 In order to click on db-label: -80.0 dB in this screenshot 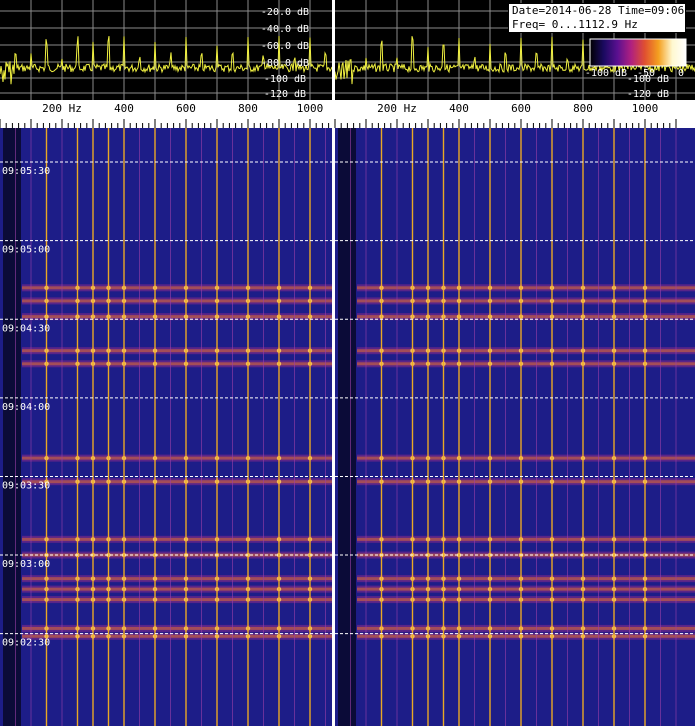, I will do `click(285, 63)`.